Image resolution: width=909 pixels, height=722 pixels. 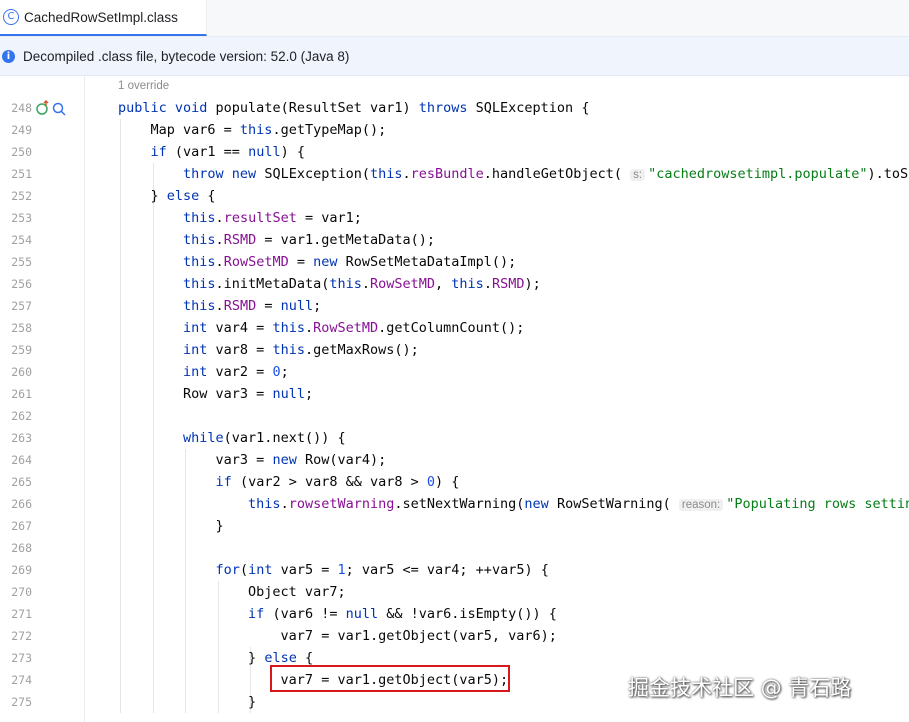 What do you see at coordinates (272, 284) in the screenshot?
I see `code-token: .initMetaData(` at bounding box center [272, 284].